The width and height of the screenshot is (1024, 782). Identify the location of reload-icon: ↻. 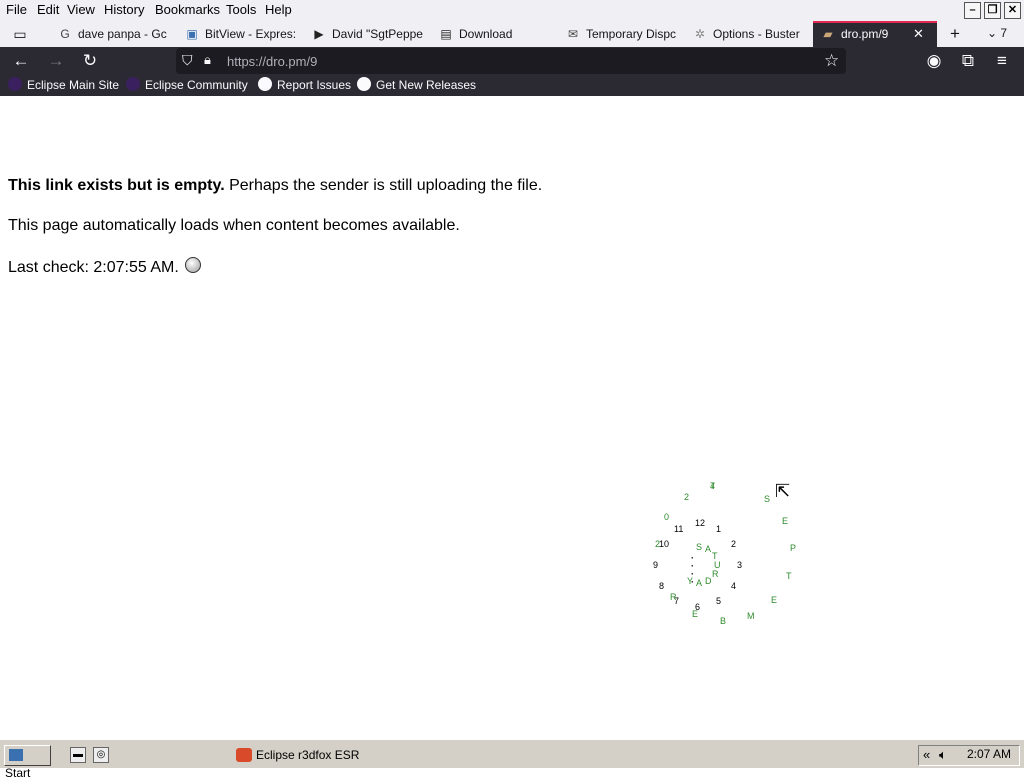
(90, 60).